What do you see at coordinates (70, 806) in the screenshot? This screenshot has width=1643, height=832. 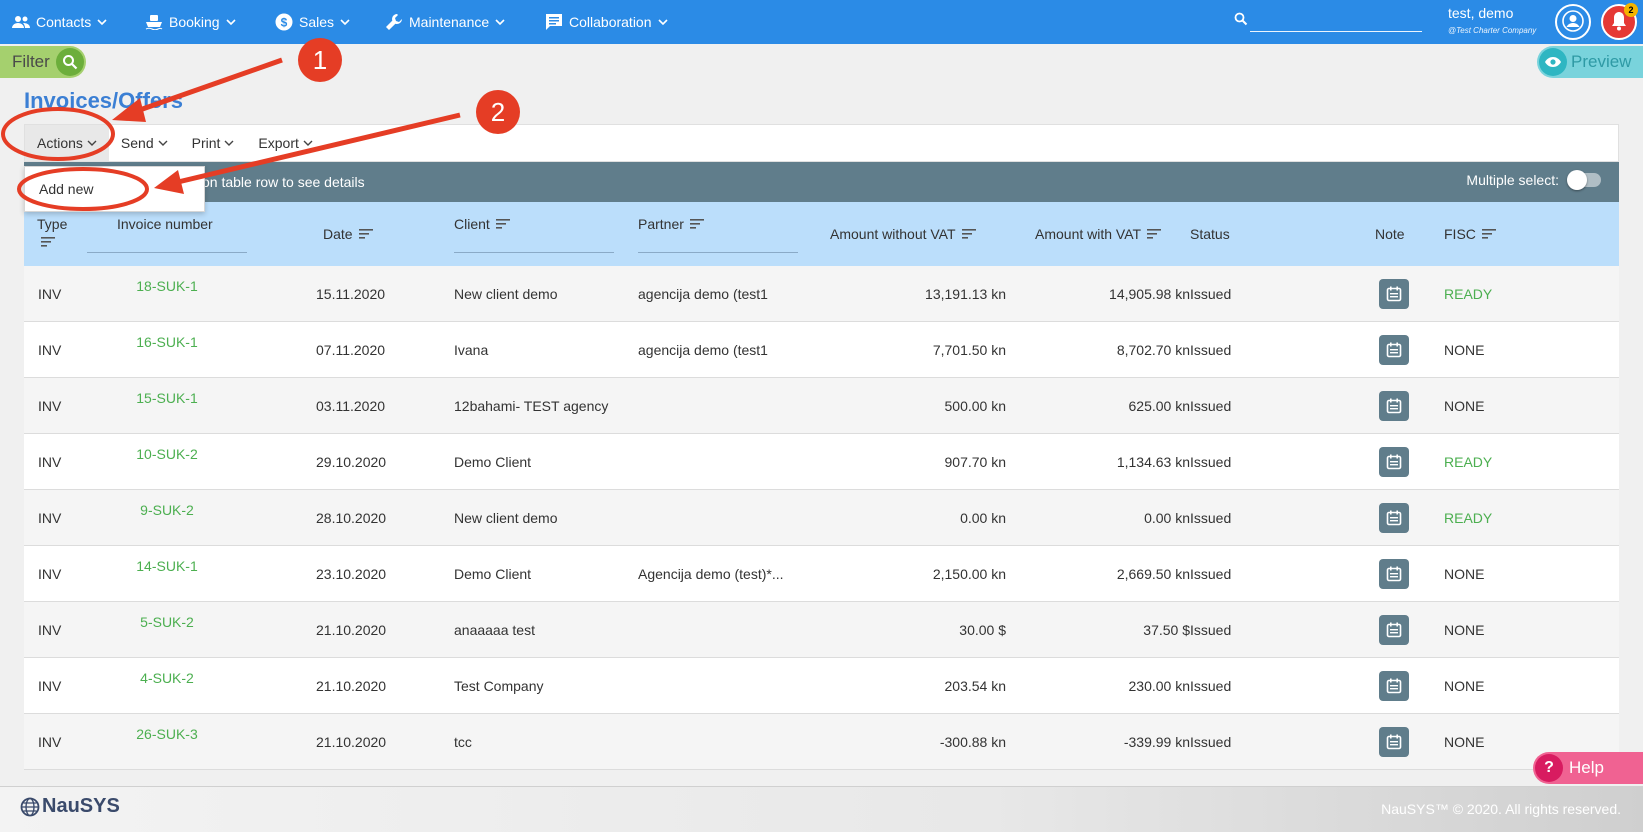 I see `nausys-logo: NauSYS` at bounding box center [70, 806].